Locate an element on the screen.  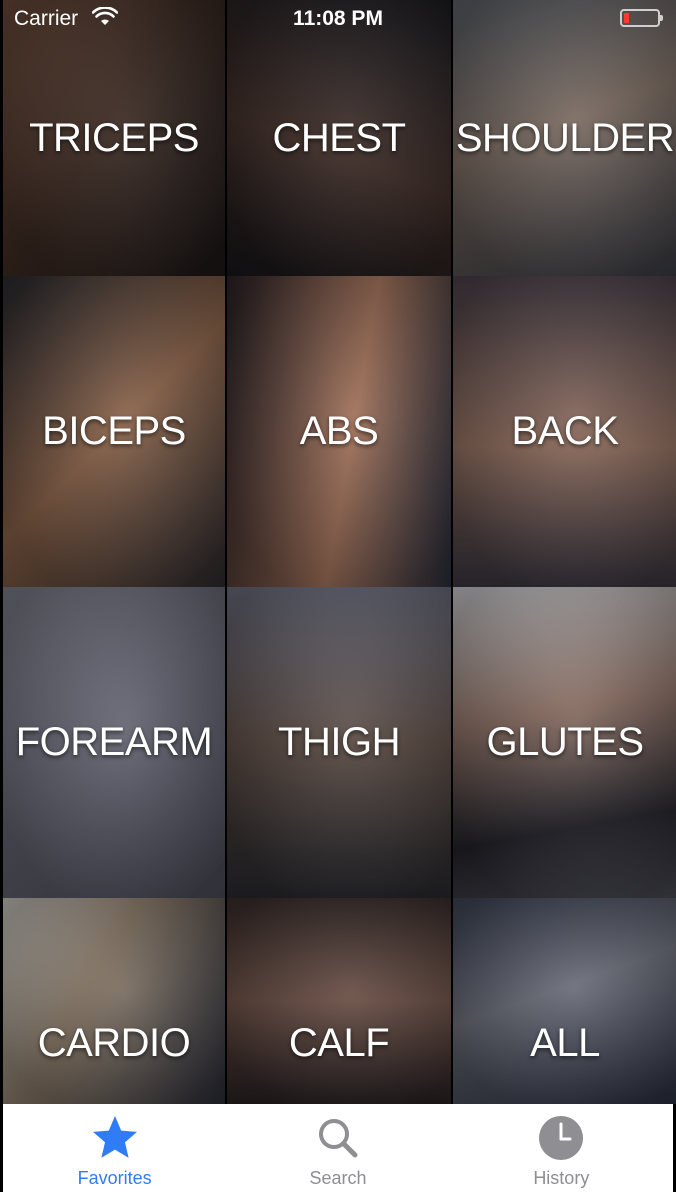
category-label: BICEPS is located at coordinates (114, 431).